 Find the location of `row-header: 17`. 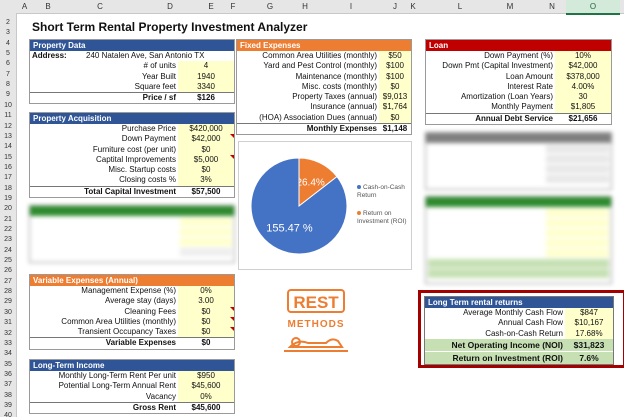

row-header: 17 is located at coordinates (8, 177).